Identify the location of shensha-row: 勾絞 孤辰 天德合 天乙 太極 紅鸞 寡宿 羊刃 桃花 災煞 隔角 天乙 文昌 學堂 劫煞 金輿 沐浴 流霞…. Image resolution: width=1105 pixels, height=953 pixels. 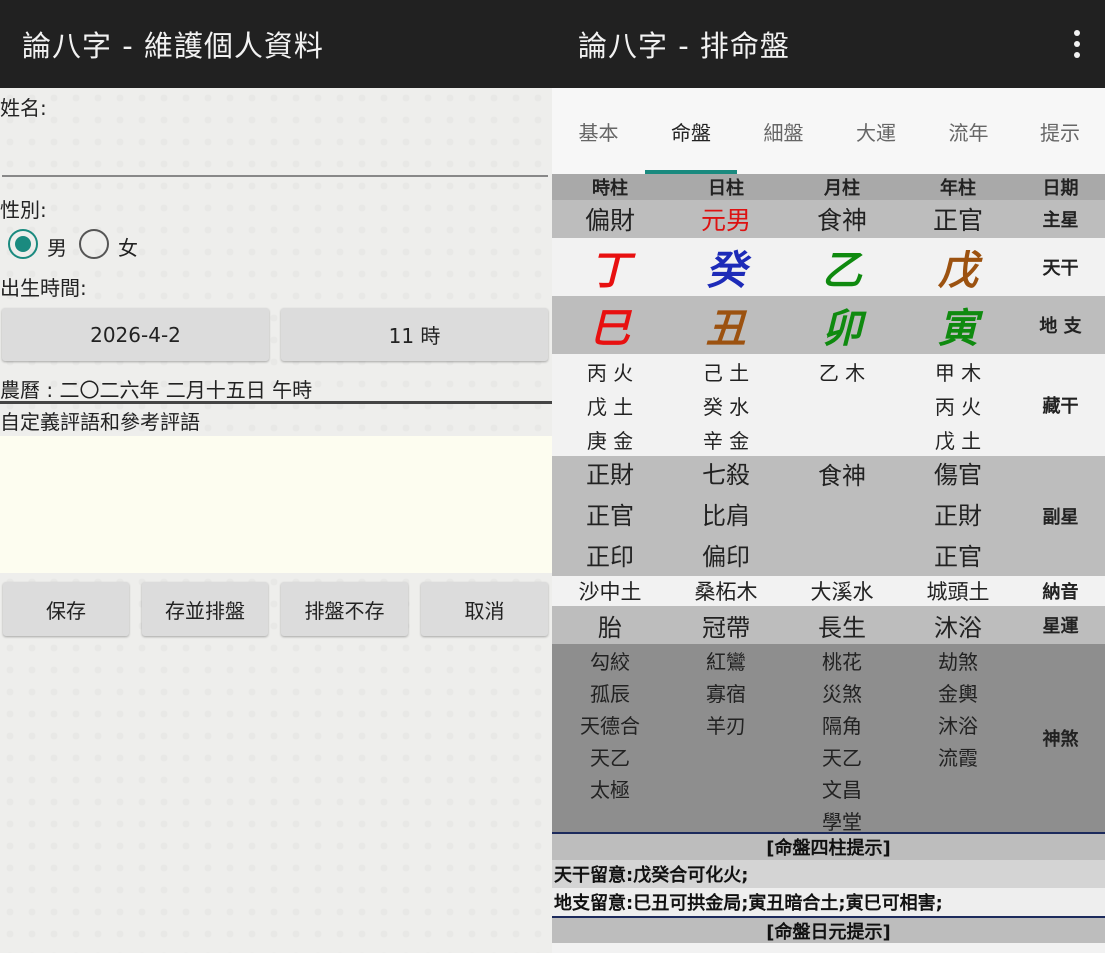
(828, 739).